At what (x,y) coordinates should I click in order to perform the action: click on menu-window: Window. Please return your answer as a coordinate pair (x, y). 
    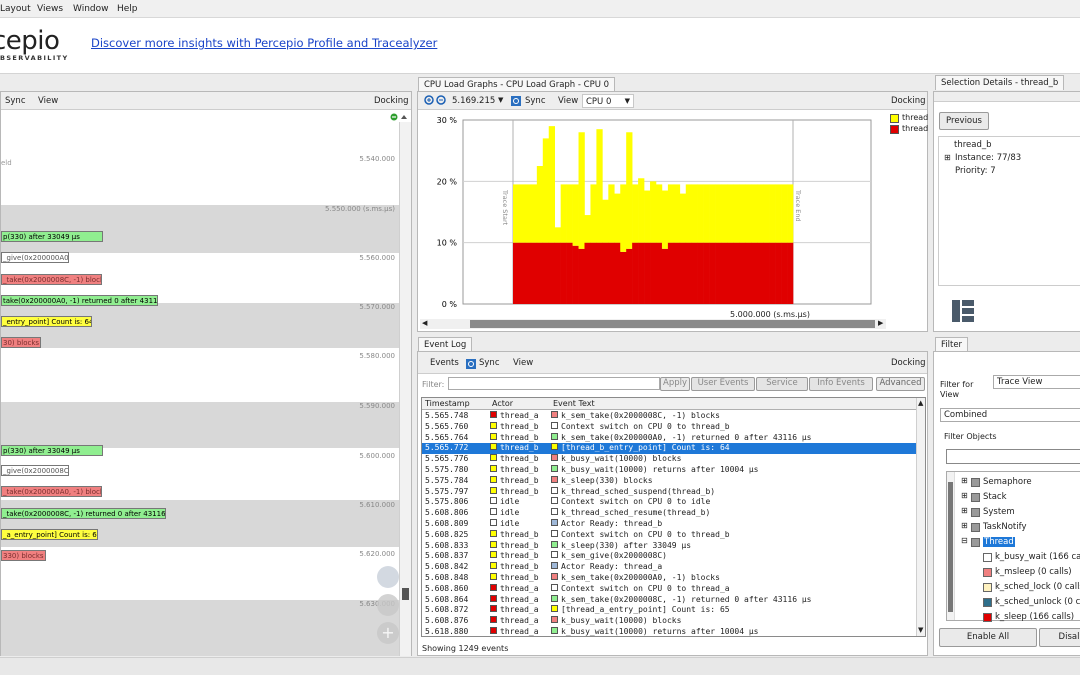
    Looking at the image, I should click on (91, 9).